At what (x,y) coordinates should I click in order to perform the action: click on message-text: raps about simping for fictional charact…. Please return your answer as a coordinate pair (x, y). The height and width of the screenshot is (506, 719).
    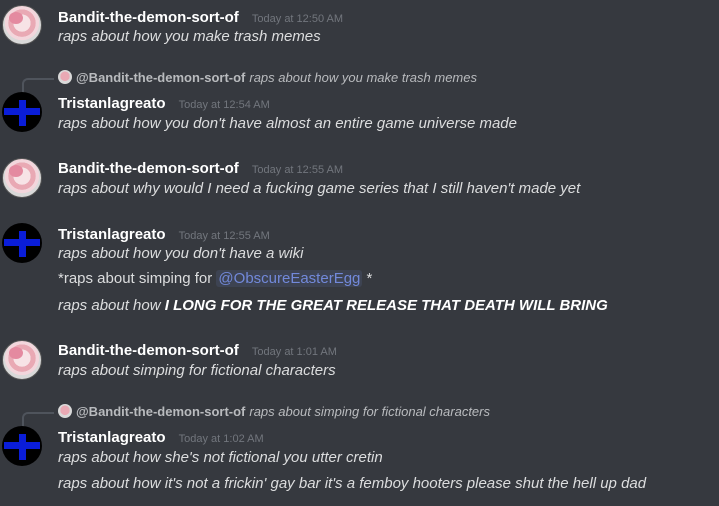
    Looking at the image, I should click on (197, 370).